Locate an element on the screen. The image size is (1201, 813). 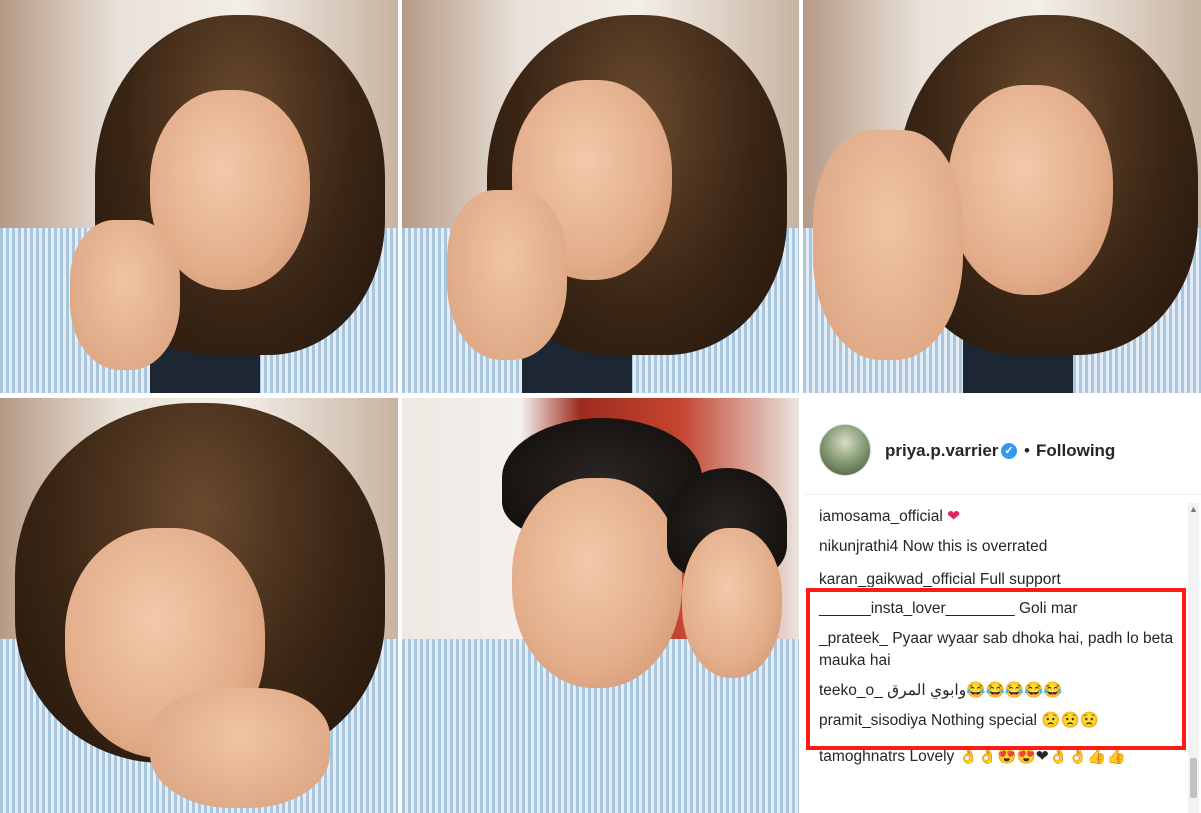
second-boy-face is located at coordinates (732, 603).